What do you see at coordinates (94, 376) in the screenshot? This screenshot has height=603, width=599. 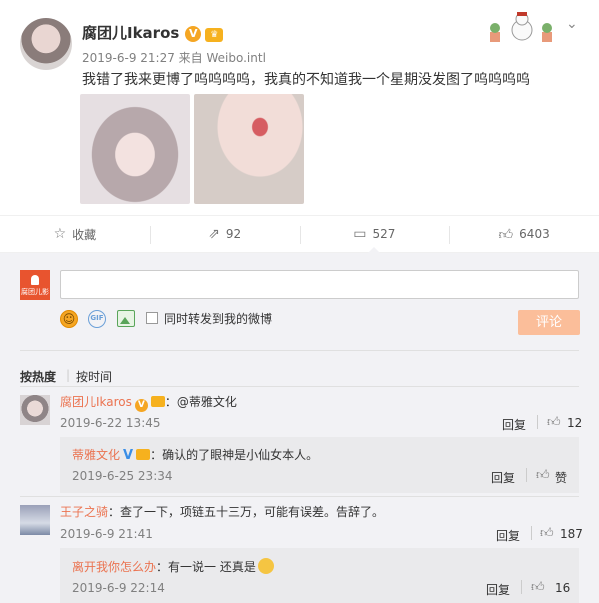 I see `sort-by-time-tab: 按时间` at bounding box center [94, 376].